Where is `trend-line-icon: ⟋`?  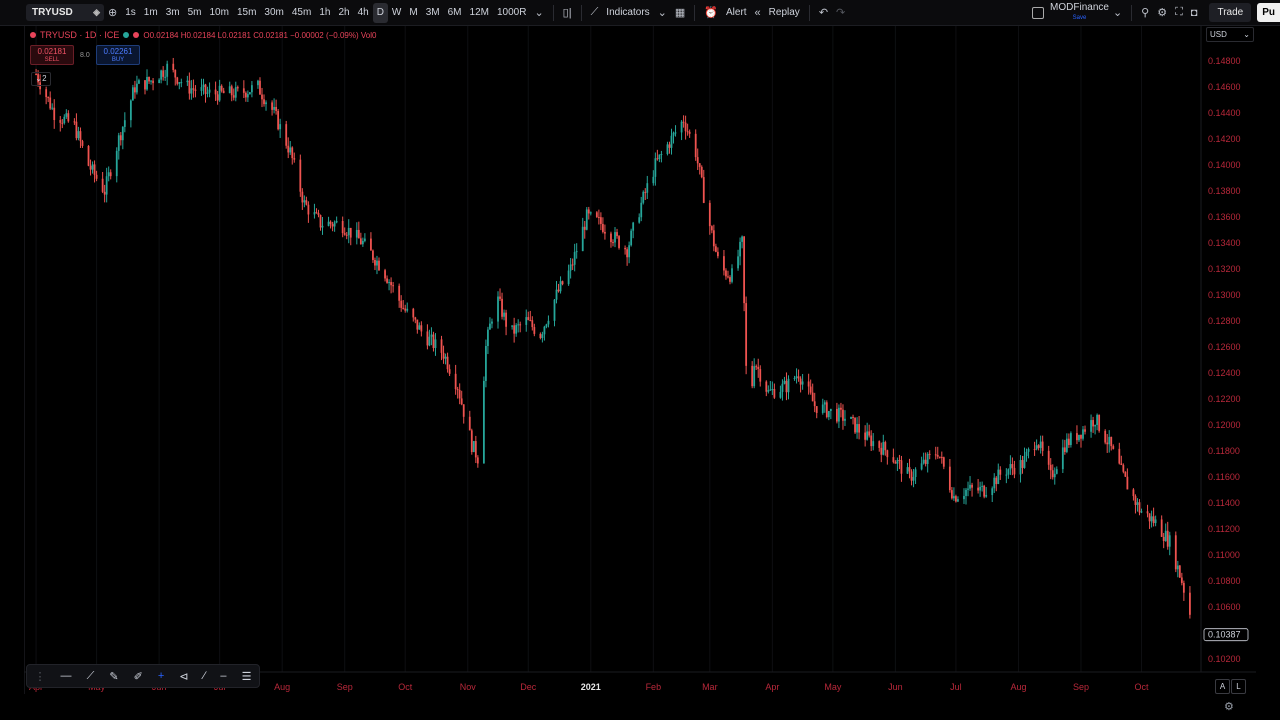 trend-line-icon: ⟋ is located at coordinates (91, 676).